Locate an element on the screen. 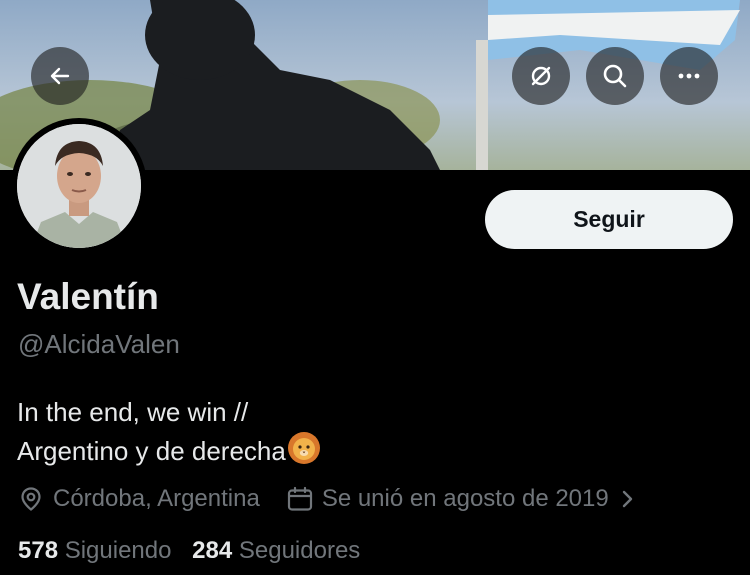 The width and height of the screenshot is (750, 575). profile-handle: @AlcidaValen is located at coordinates (99, 344).